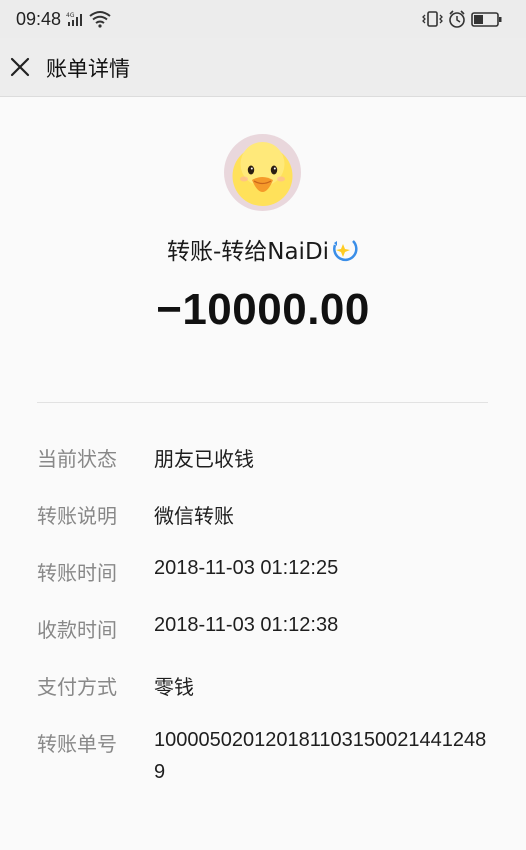 The image size is (526, 850). I want to click on detail-value: 微信转账, so click(194, 517).